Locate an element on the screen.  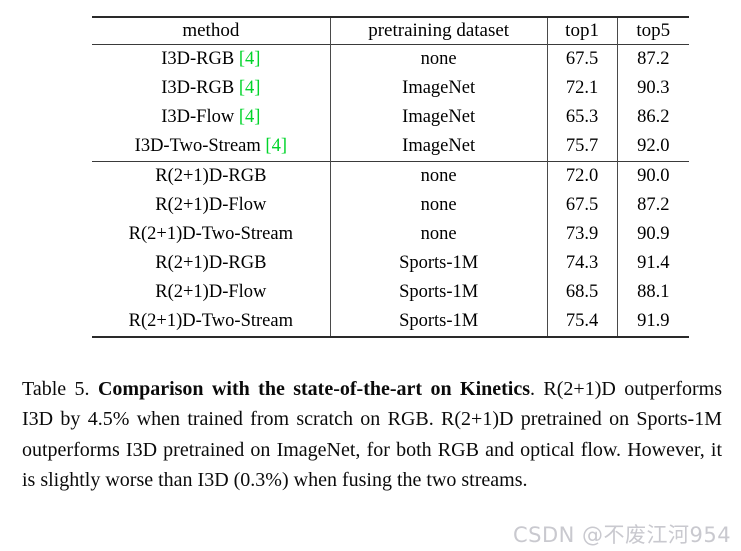
column-header-top5: top5 is located at coordinates (652, 30).